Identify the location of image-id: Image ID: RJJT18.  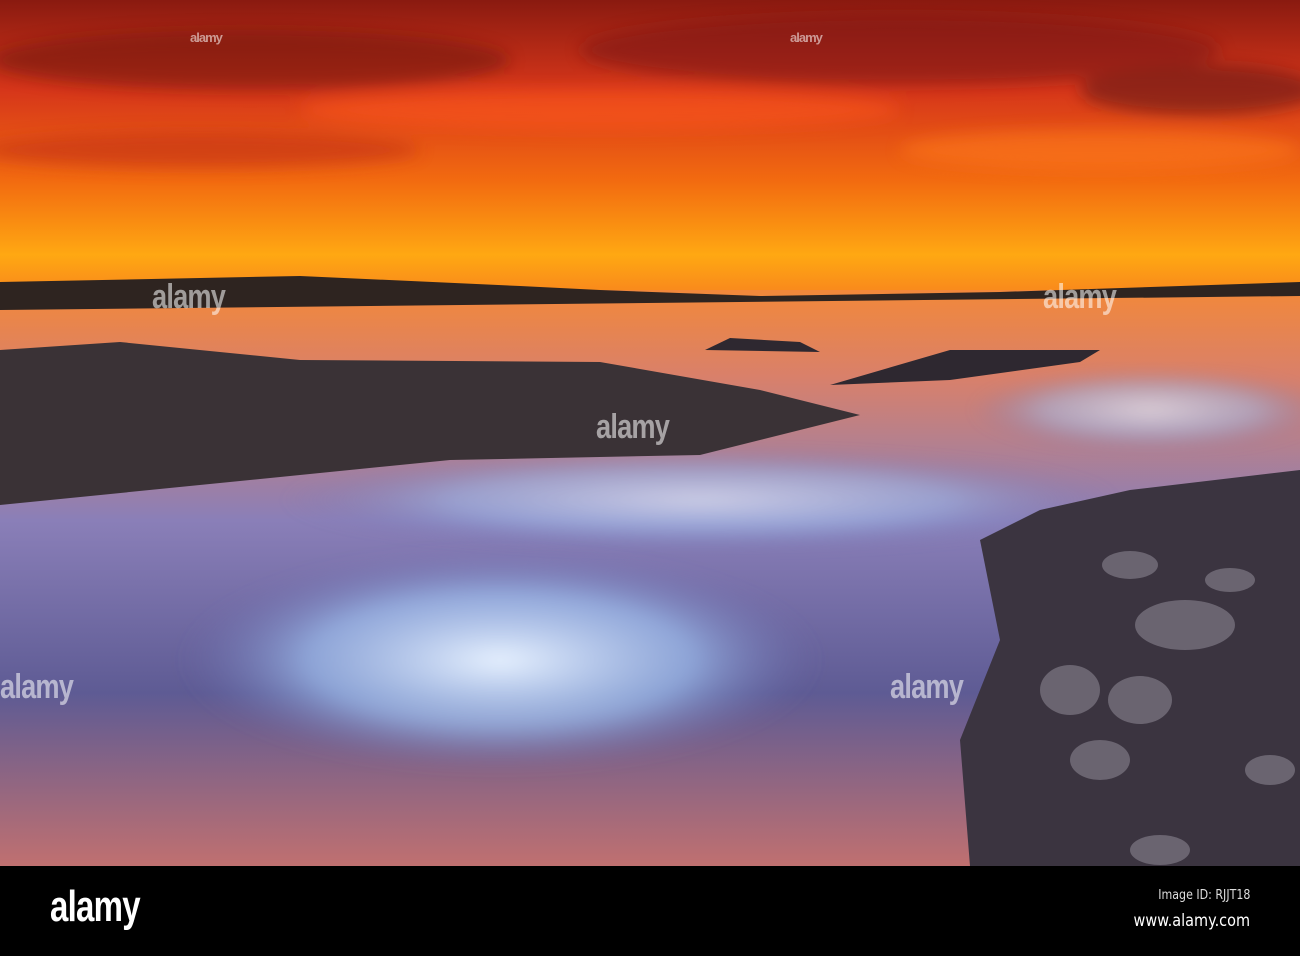
(1203, 895).